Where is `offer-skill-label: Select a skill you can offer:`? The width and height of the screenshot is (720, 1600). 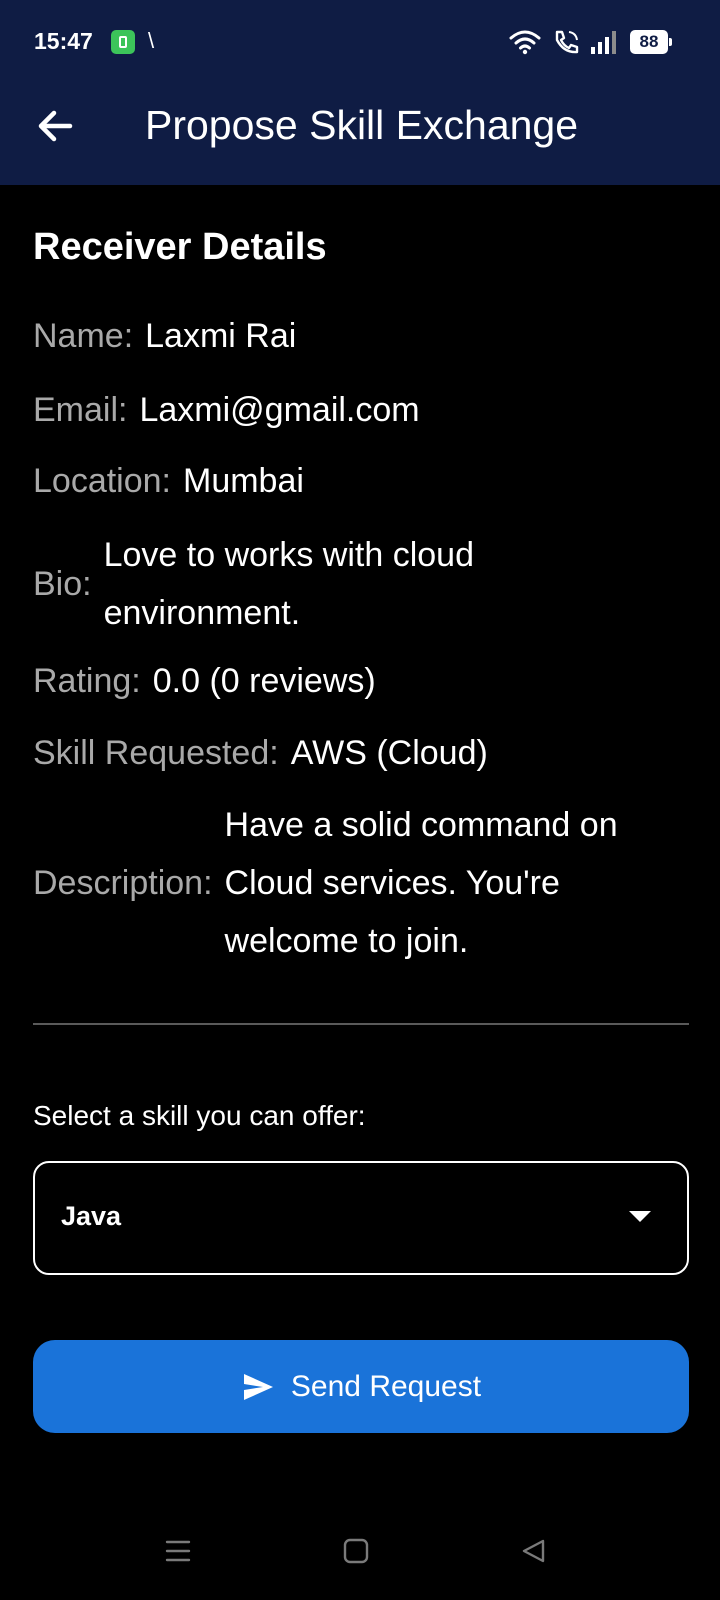
offer-skill-label: Select a skill you can offer: is located at coordinates (199, 1115).